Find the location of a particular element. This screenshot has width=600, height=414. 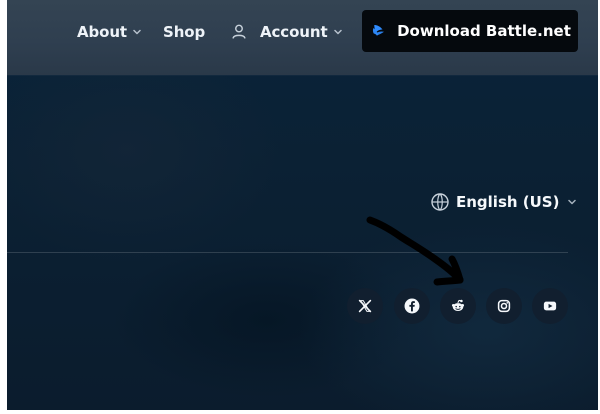

instagram-button is located at coordinates (504, 306).